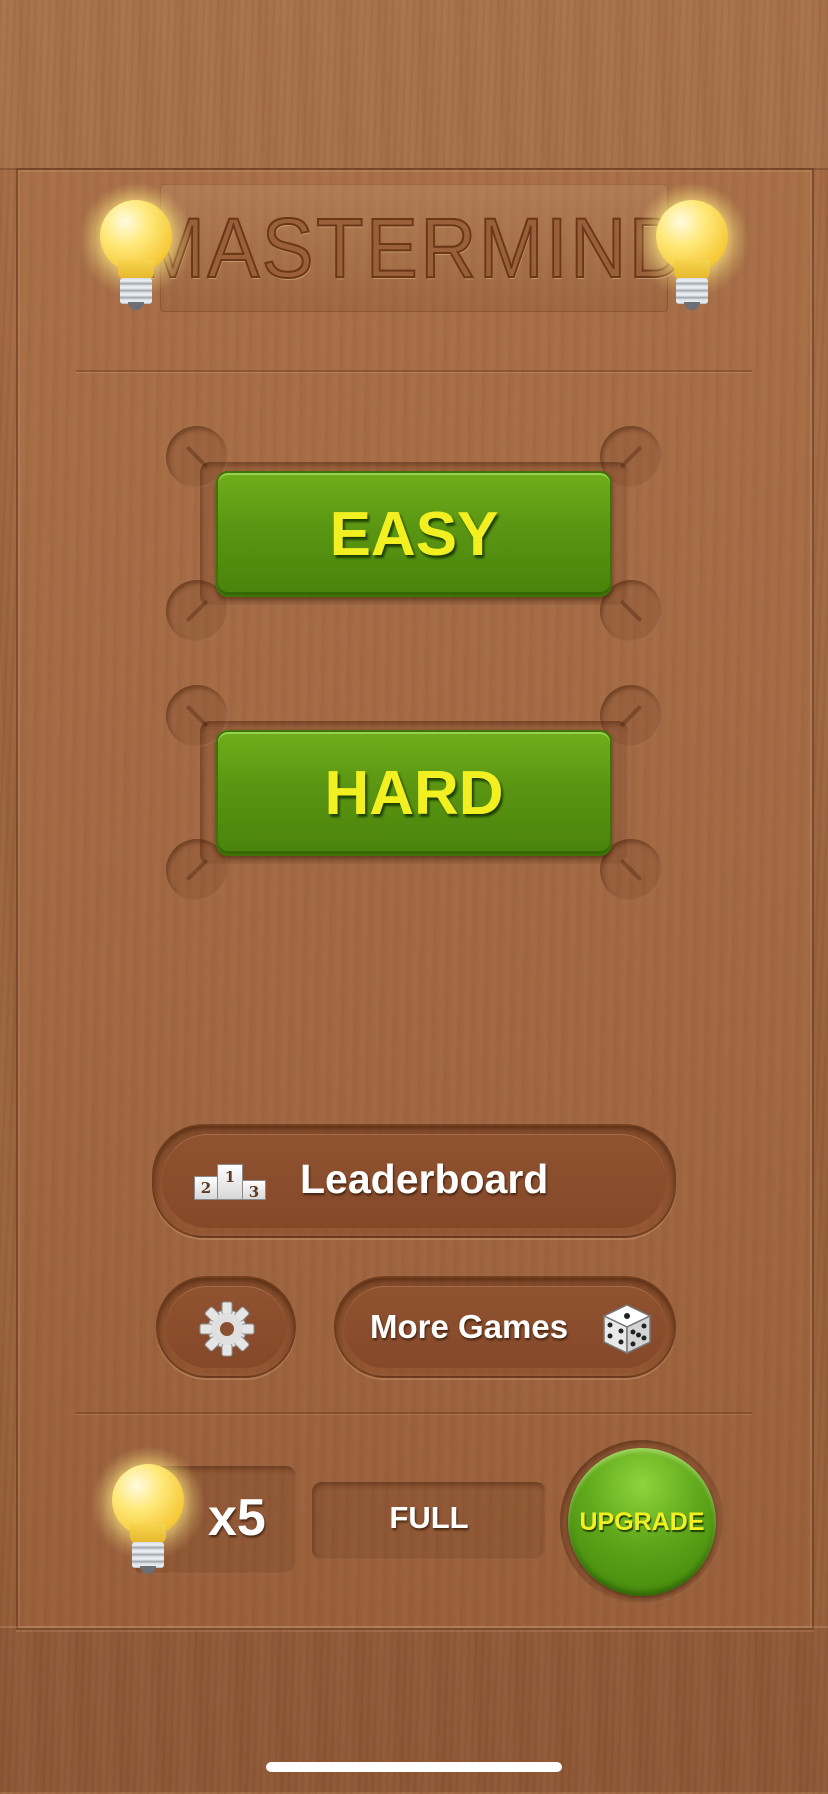 The height and width of the screenshot is (1794, 828). I want to click on gear-icon, so click(227, 1329).